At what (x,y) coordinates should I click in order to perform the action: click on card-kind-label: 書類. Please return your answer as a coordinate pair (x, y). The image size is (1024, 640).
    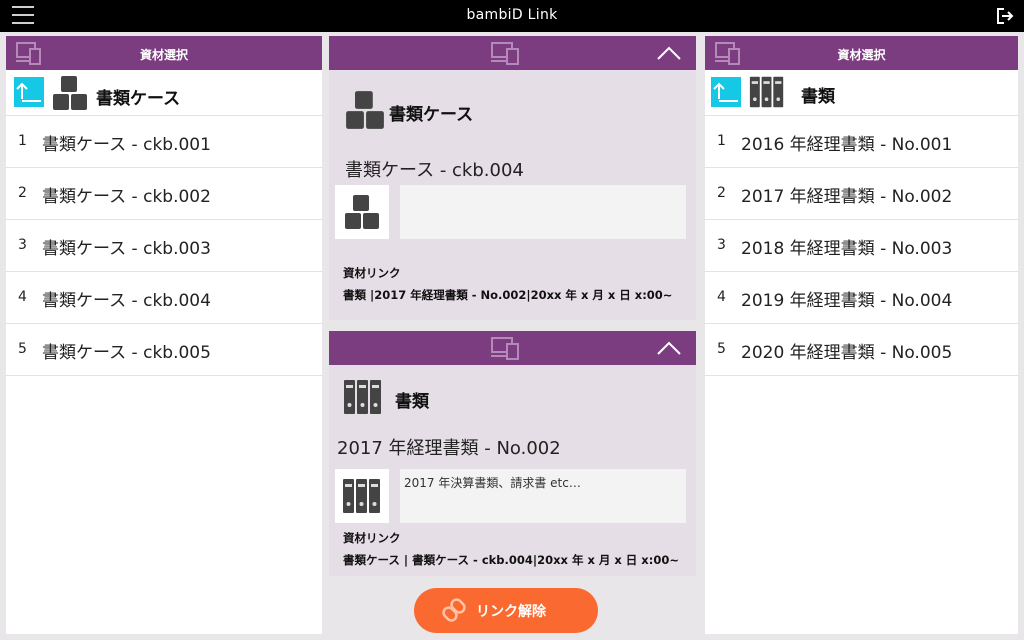
    Looking at the image, I should click on (412, 402).